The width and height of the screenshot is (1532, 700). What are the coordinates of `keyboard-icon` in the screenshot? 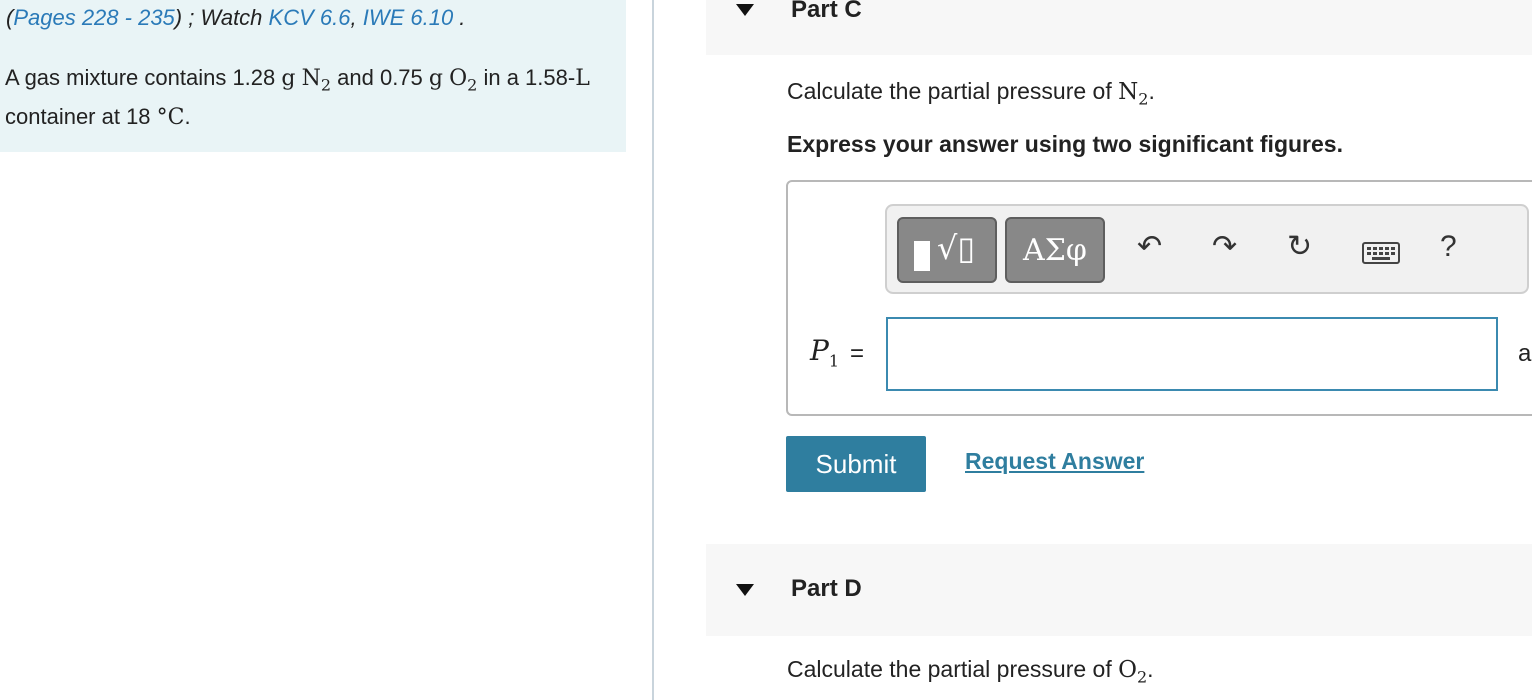 It's located at (1381, 253).